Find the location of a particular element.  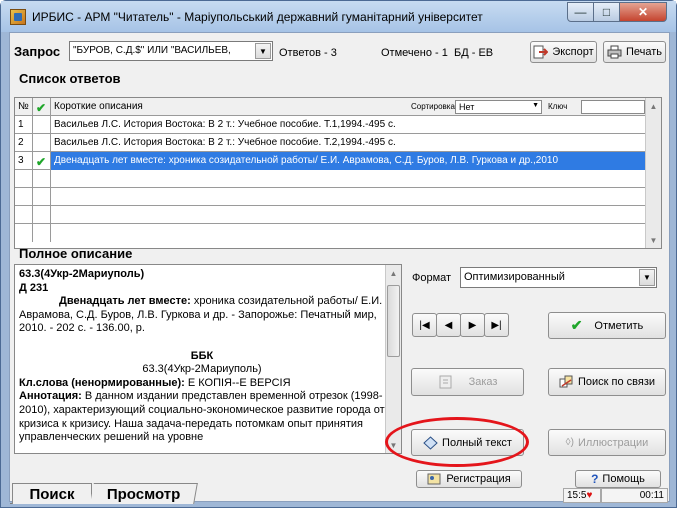

scroll-thumb is located at coordinates (393, 321).